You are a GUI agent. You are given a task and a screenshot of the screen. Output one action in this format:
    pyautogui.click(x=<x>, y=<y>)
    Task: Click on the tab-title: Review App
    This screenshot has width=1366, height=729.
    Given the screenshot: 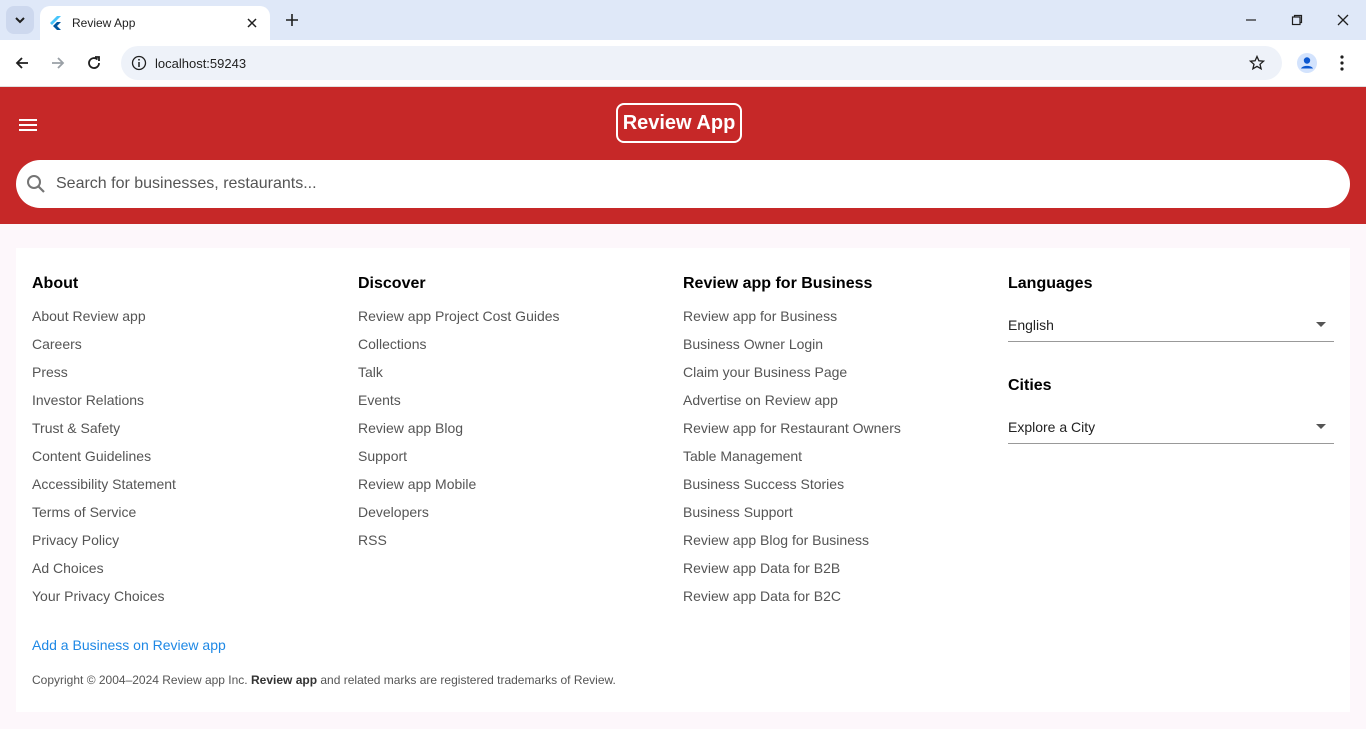 What is the action you would take?
    pyautogui.click(x=104, y=23)
    